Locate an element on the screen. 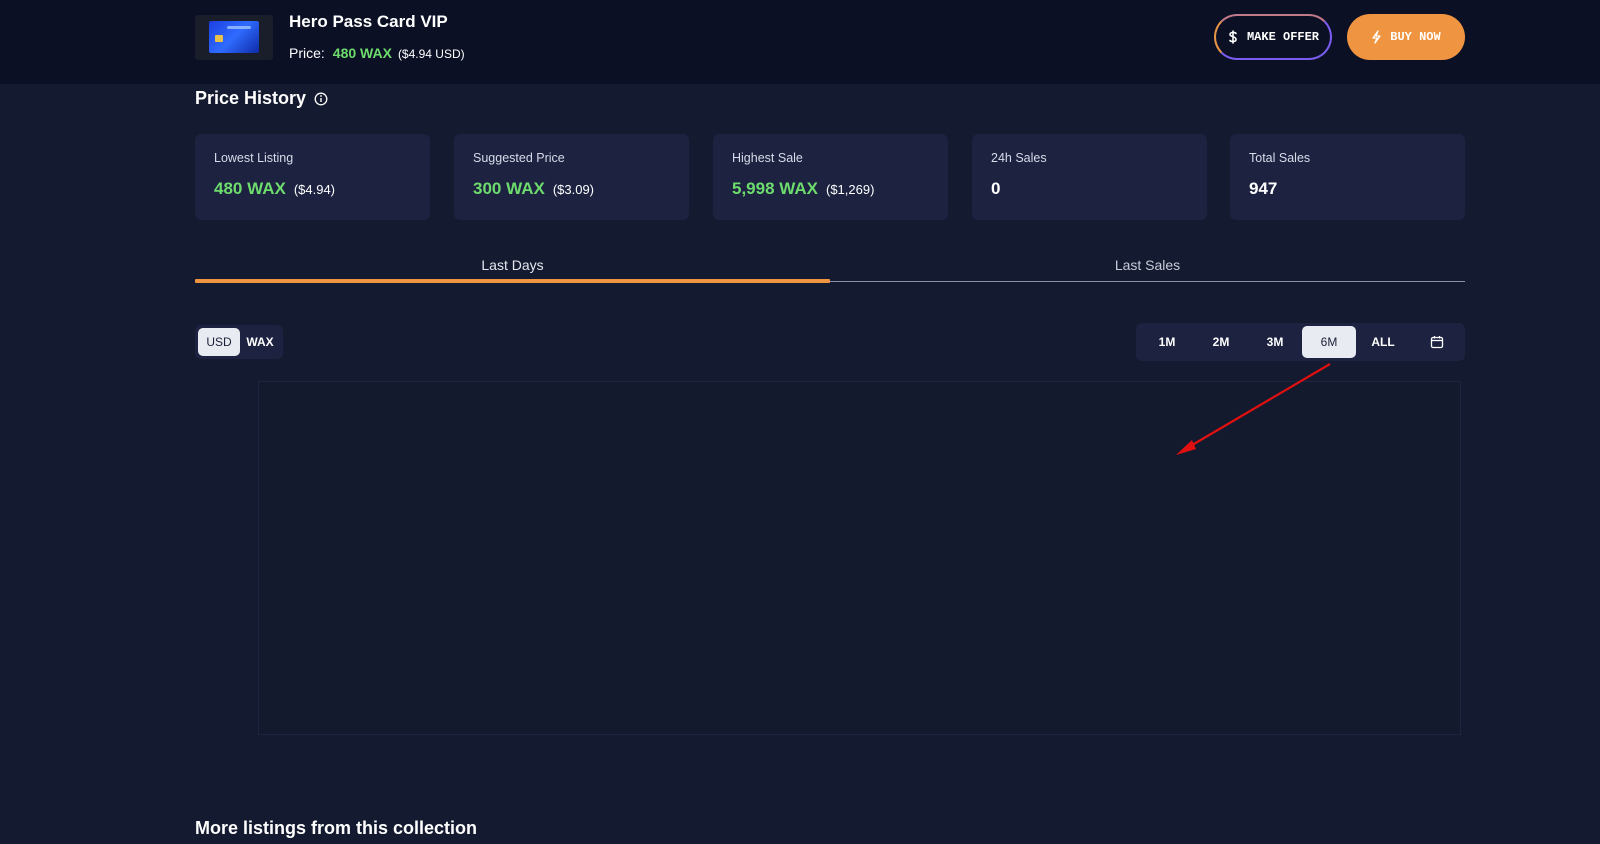  stat-suggested-price: Suggested Price 300 WAX ($3.09) is located at coordinates (571, 177).